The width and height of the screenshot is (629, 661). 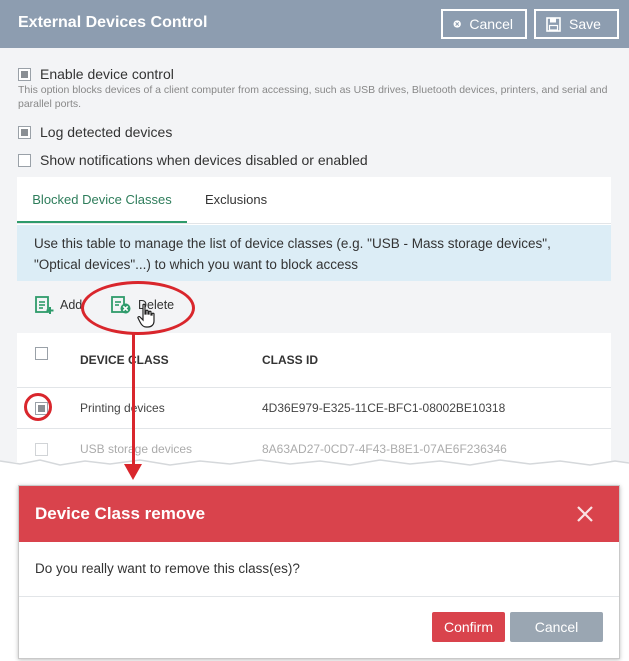 What do you see at coordinates (136, 449) in the screenshot?
I see `device-class-cell: USB storage devices` at bounding box center [136, 449].